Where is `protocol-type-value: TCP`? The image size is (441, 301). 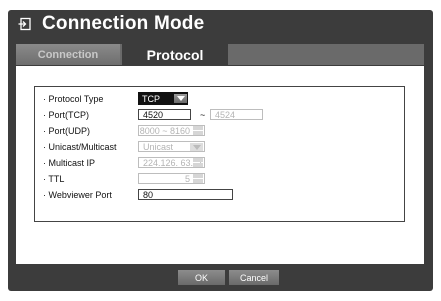 protocol-type-value: TCP is located at coordinates (151, 98).